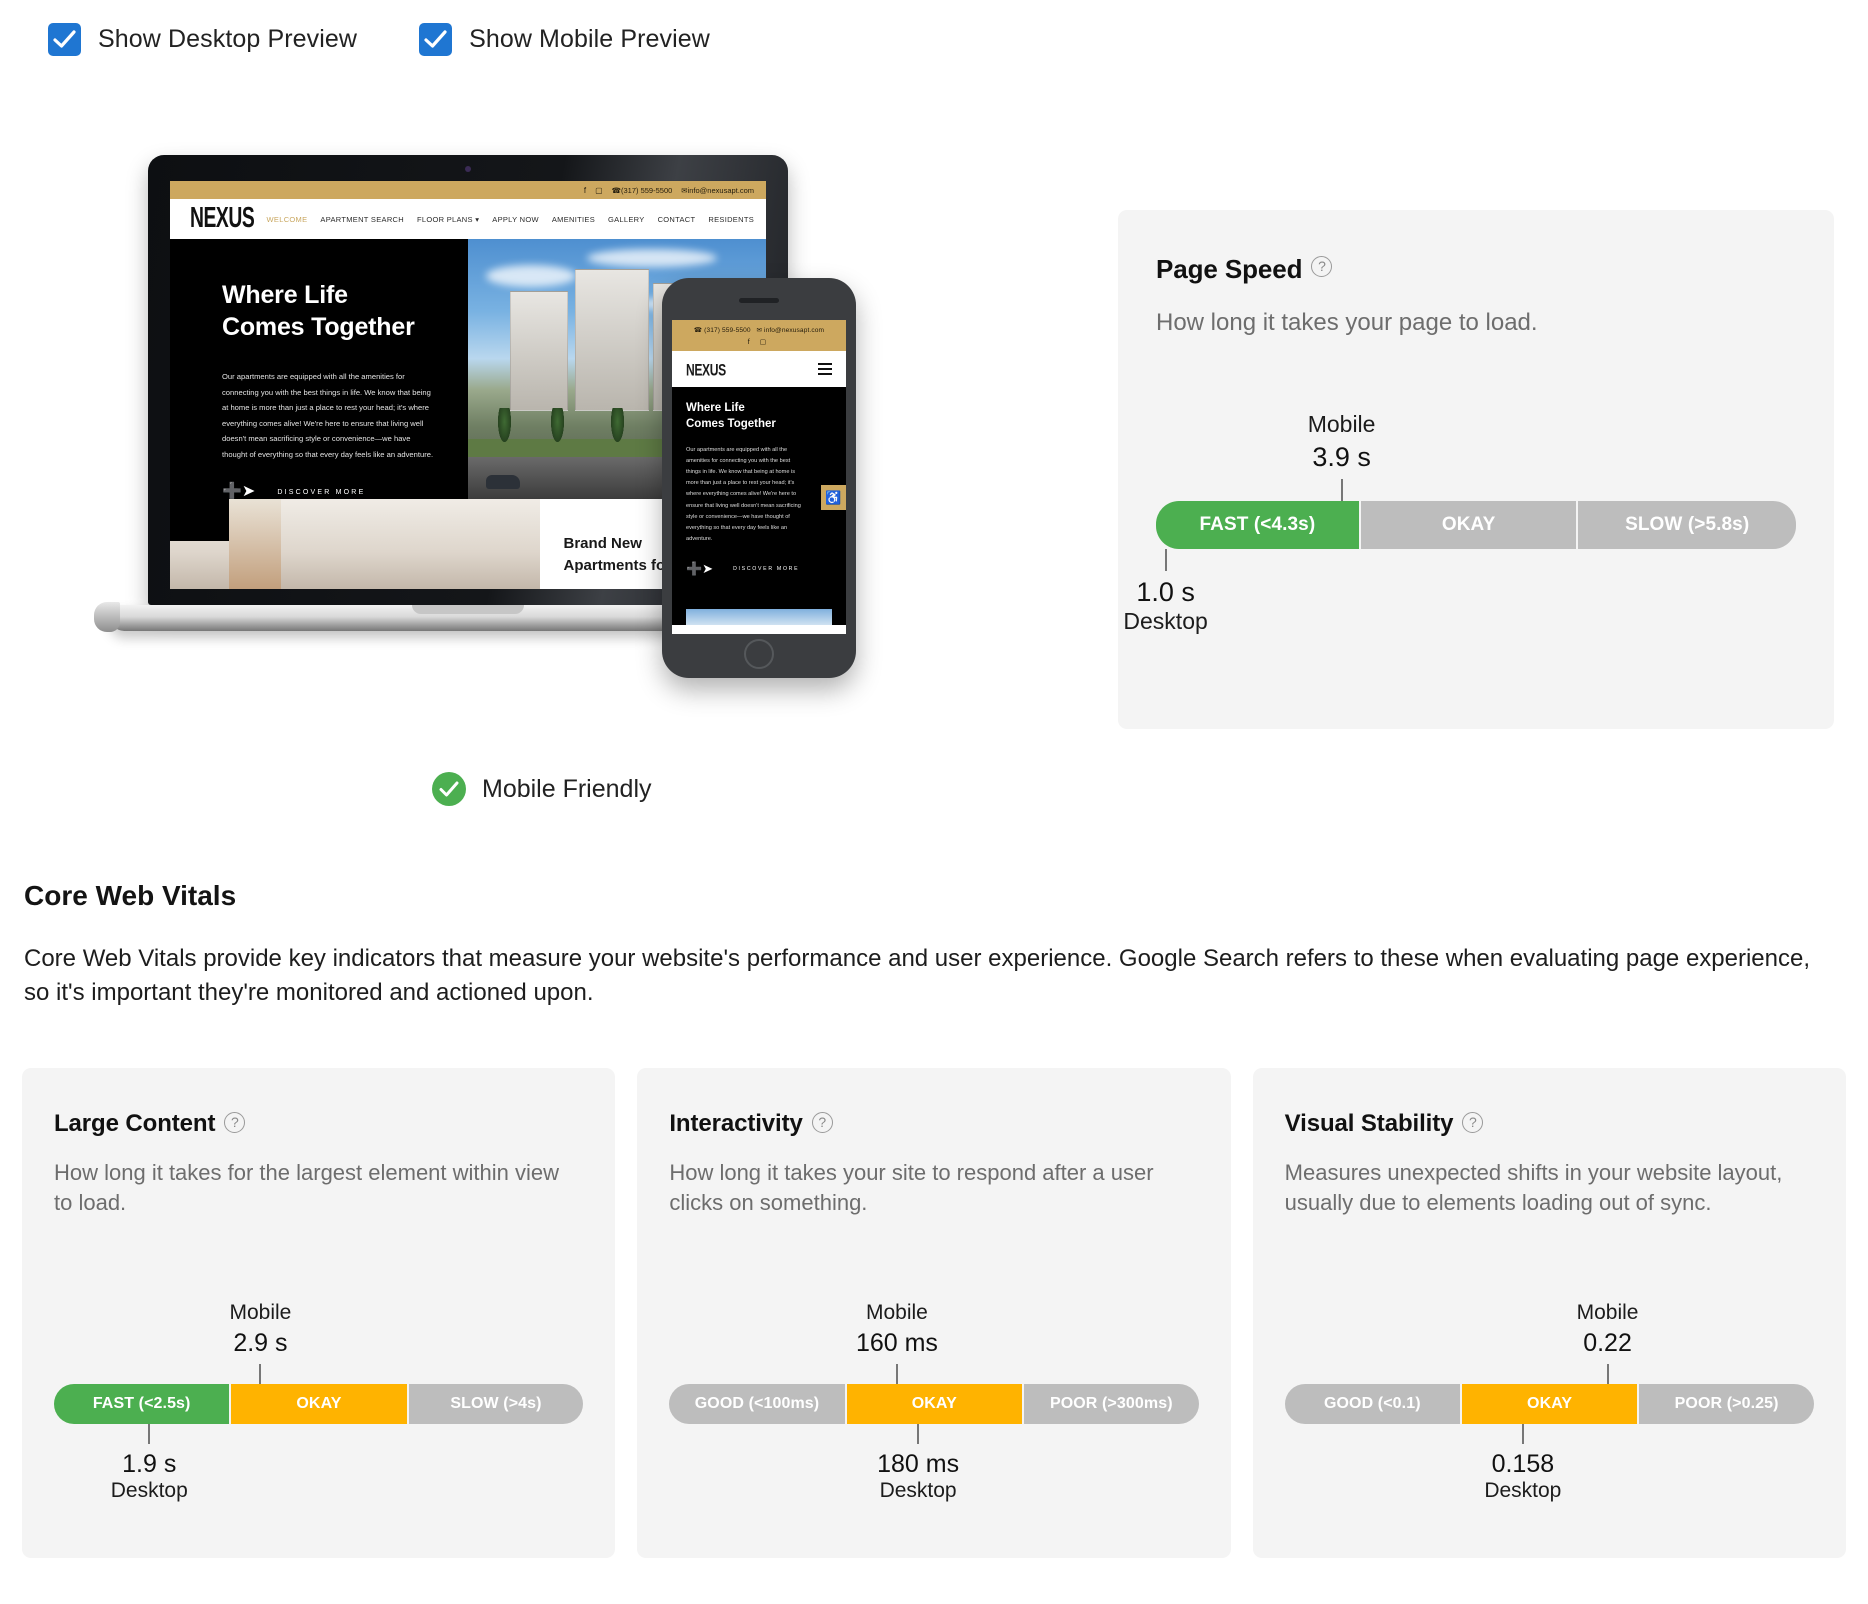 The image size is (1868, 1604). Describe the element at coordinates (235, 1122) in the screenshot. I see `large-content-help-icon: ?` at that location.